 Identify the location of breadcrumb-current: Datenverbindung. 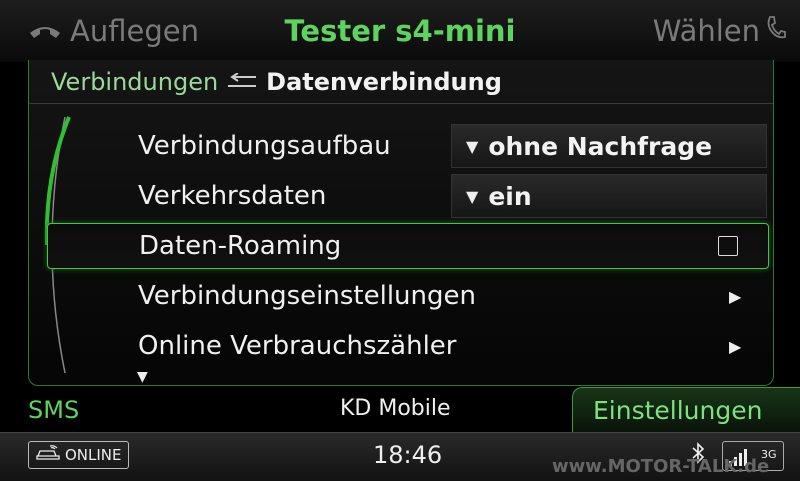
(384, 82).